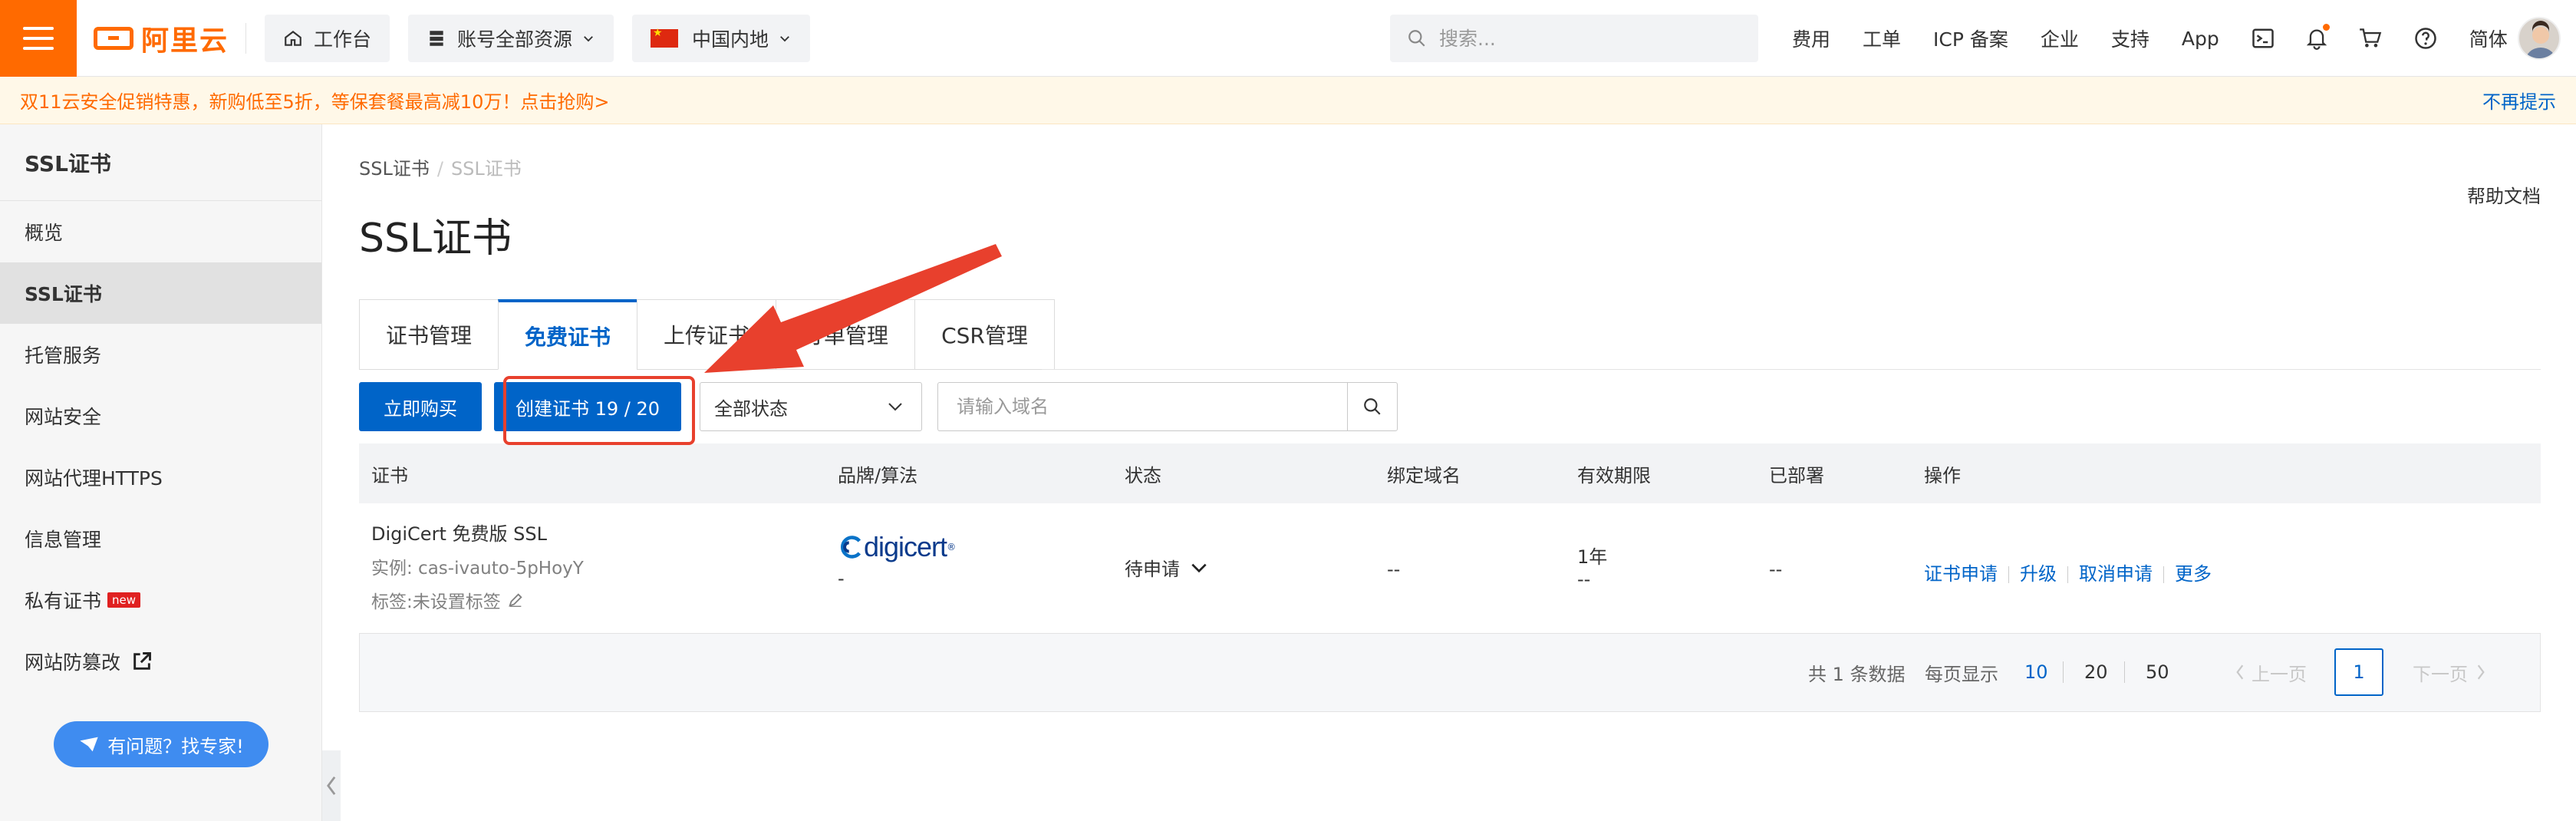 The width and height of the screenshot is (2576, 821). What do you see at coordinates (1970, 38) in the screenshot?
I see `nav-icp: ICP 备案` at bounding box center [1970, 38].